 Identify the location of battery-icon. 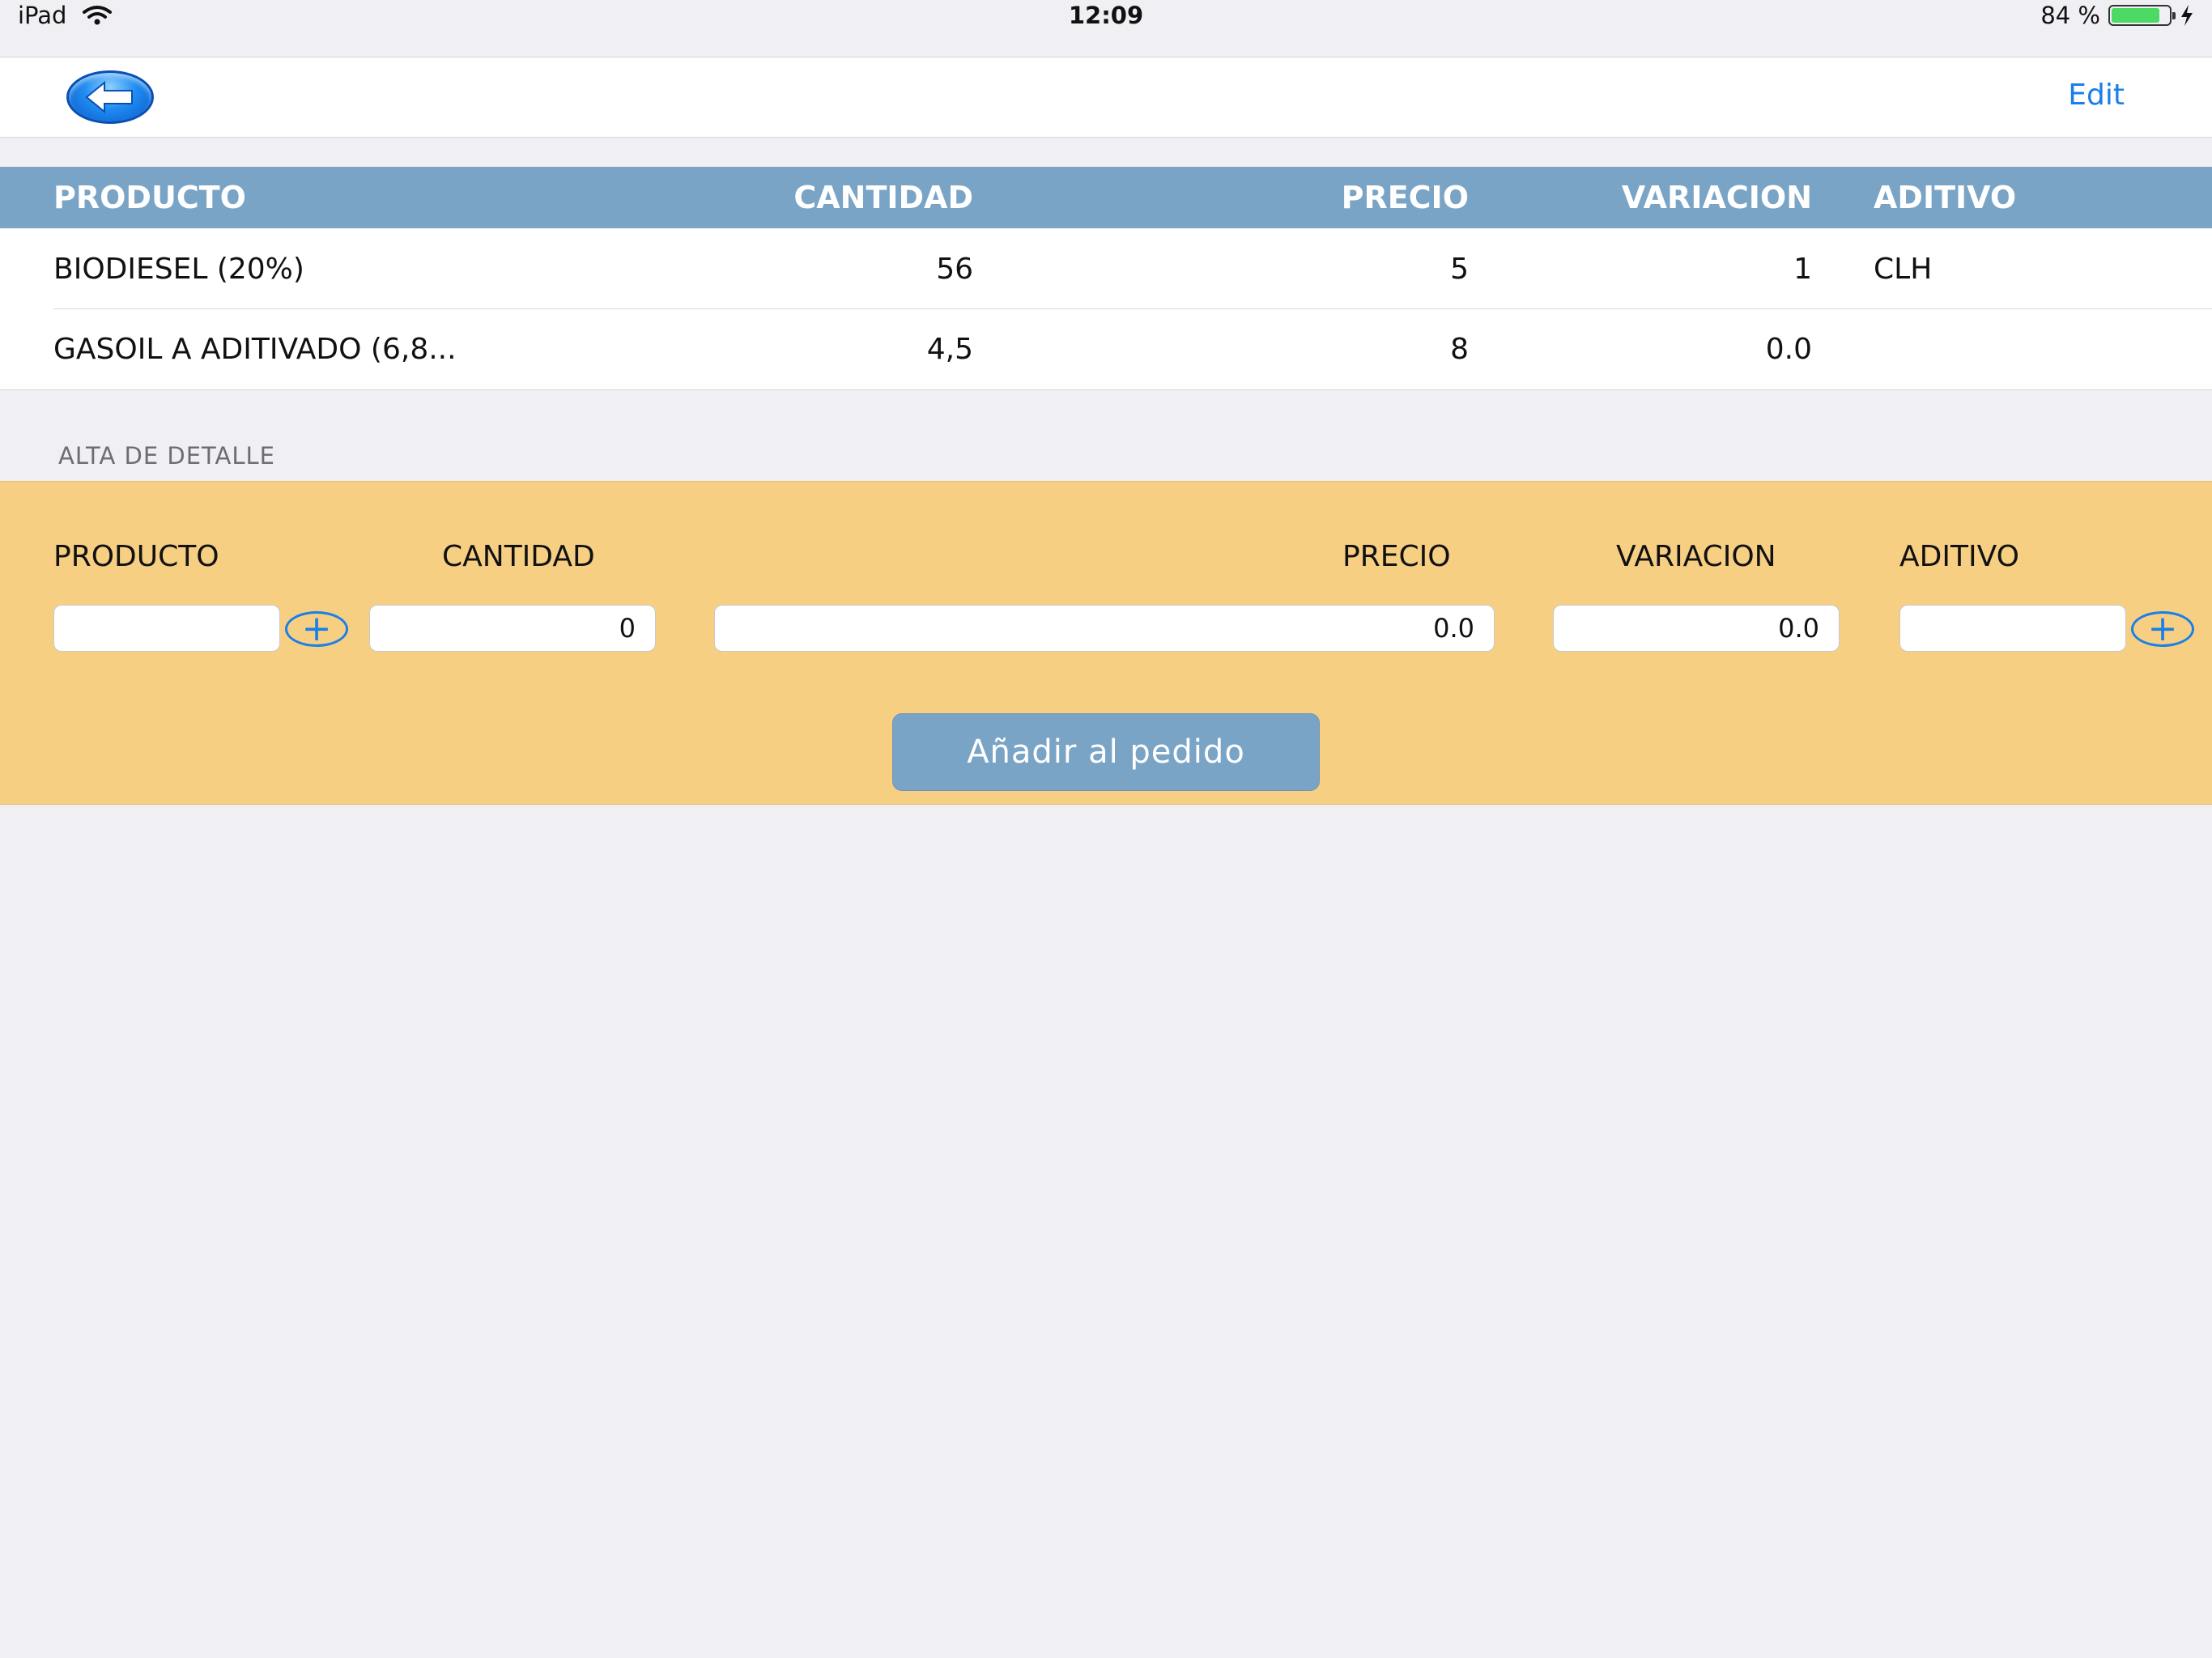
(2142, 15).